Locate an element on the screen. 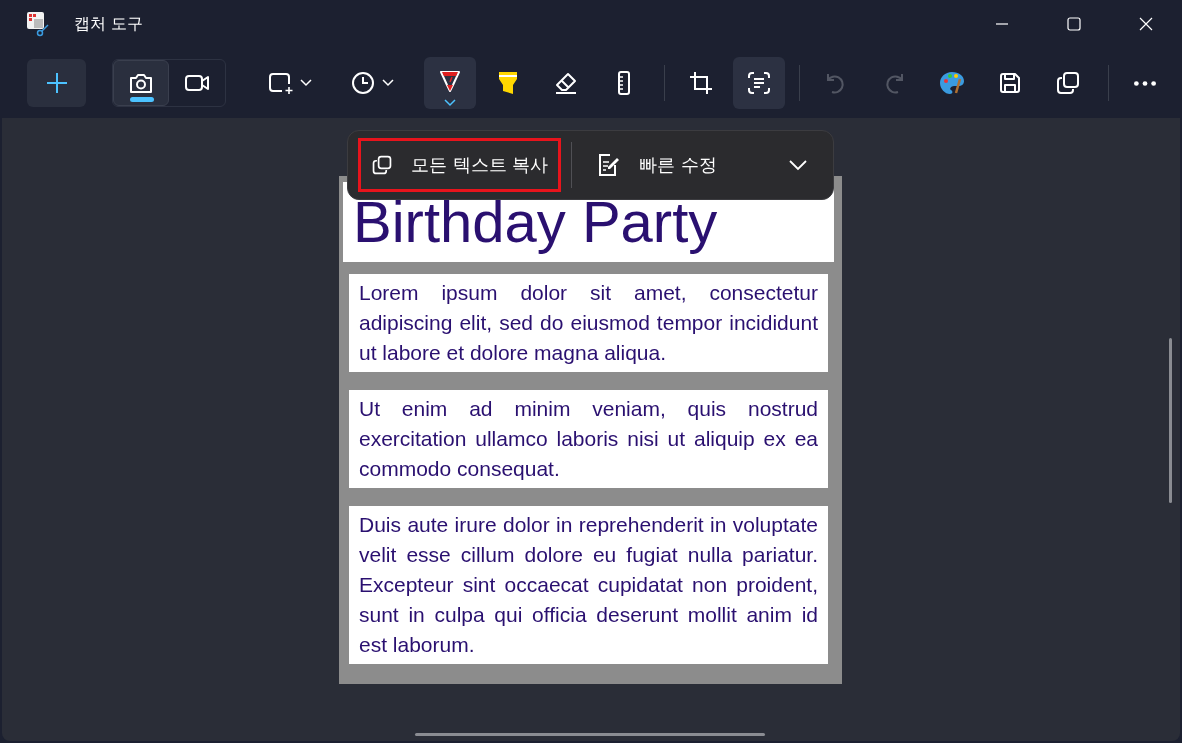 Image resolution: width=1182 pixels, height=743 pixels. image-paragraph: Lorem ipsum dolor sit amet, consectetur adipiscing elit, sed do eiusmod tempor incididunt ut labore et dolore magna aliqua. is located at coordinates (588, 323).